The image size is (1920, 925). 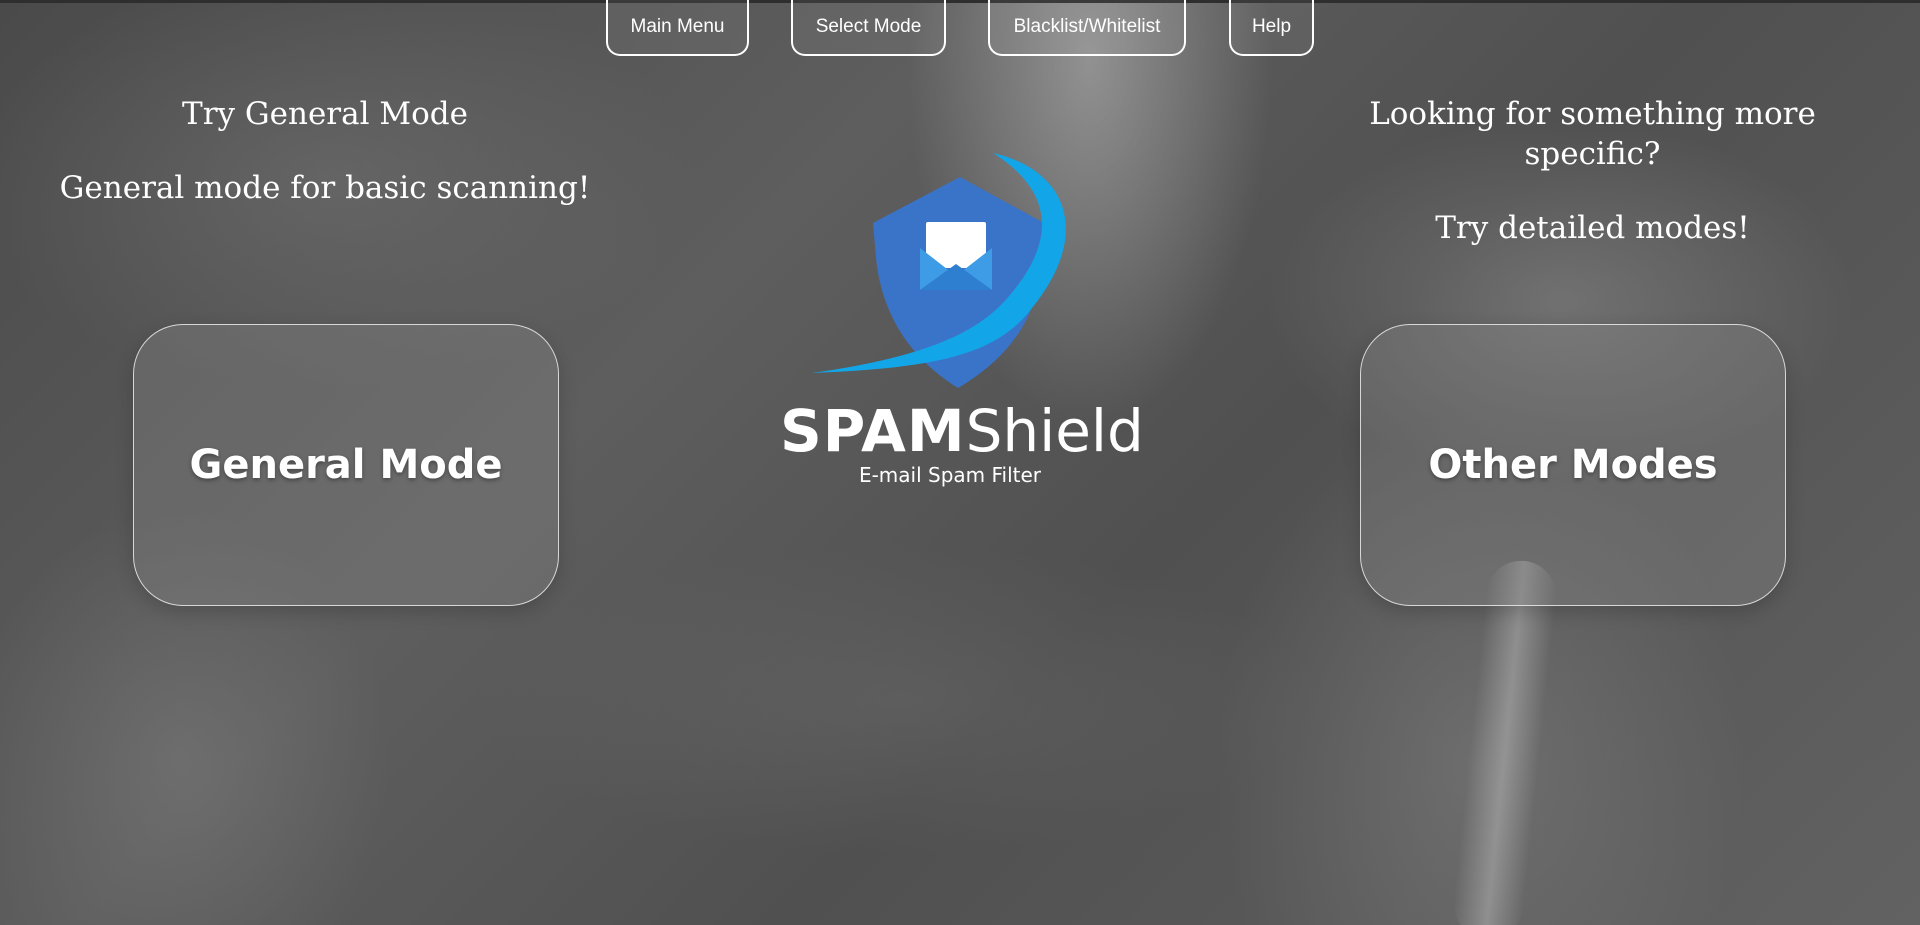 I want to click on brand-name-regular: Shield, so click(x=1054, y=431).